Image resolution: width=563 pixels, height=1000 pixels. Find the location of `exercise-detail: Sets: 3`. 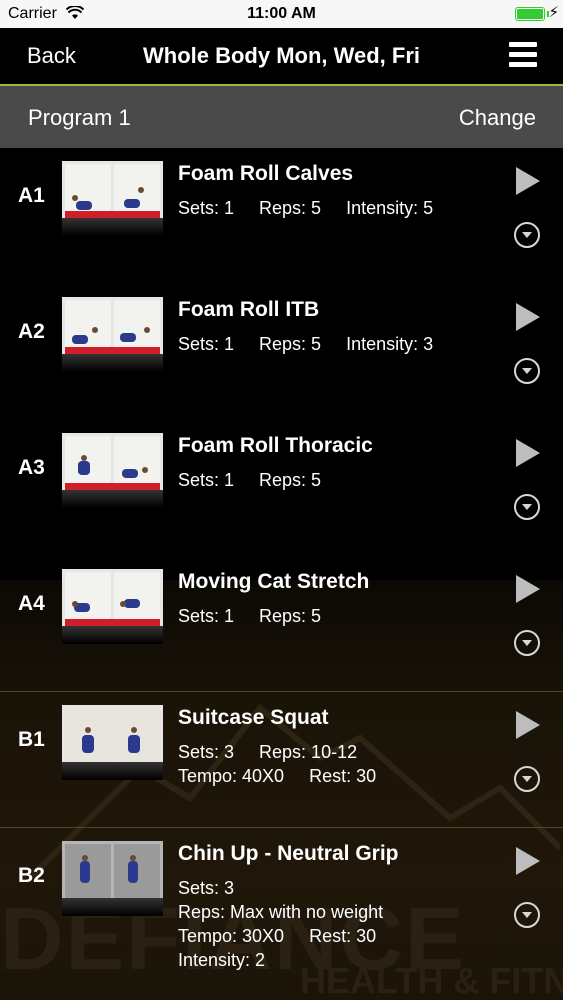

exercise-detail: Sets: 3 is located at coordinates (206, 888).